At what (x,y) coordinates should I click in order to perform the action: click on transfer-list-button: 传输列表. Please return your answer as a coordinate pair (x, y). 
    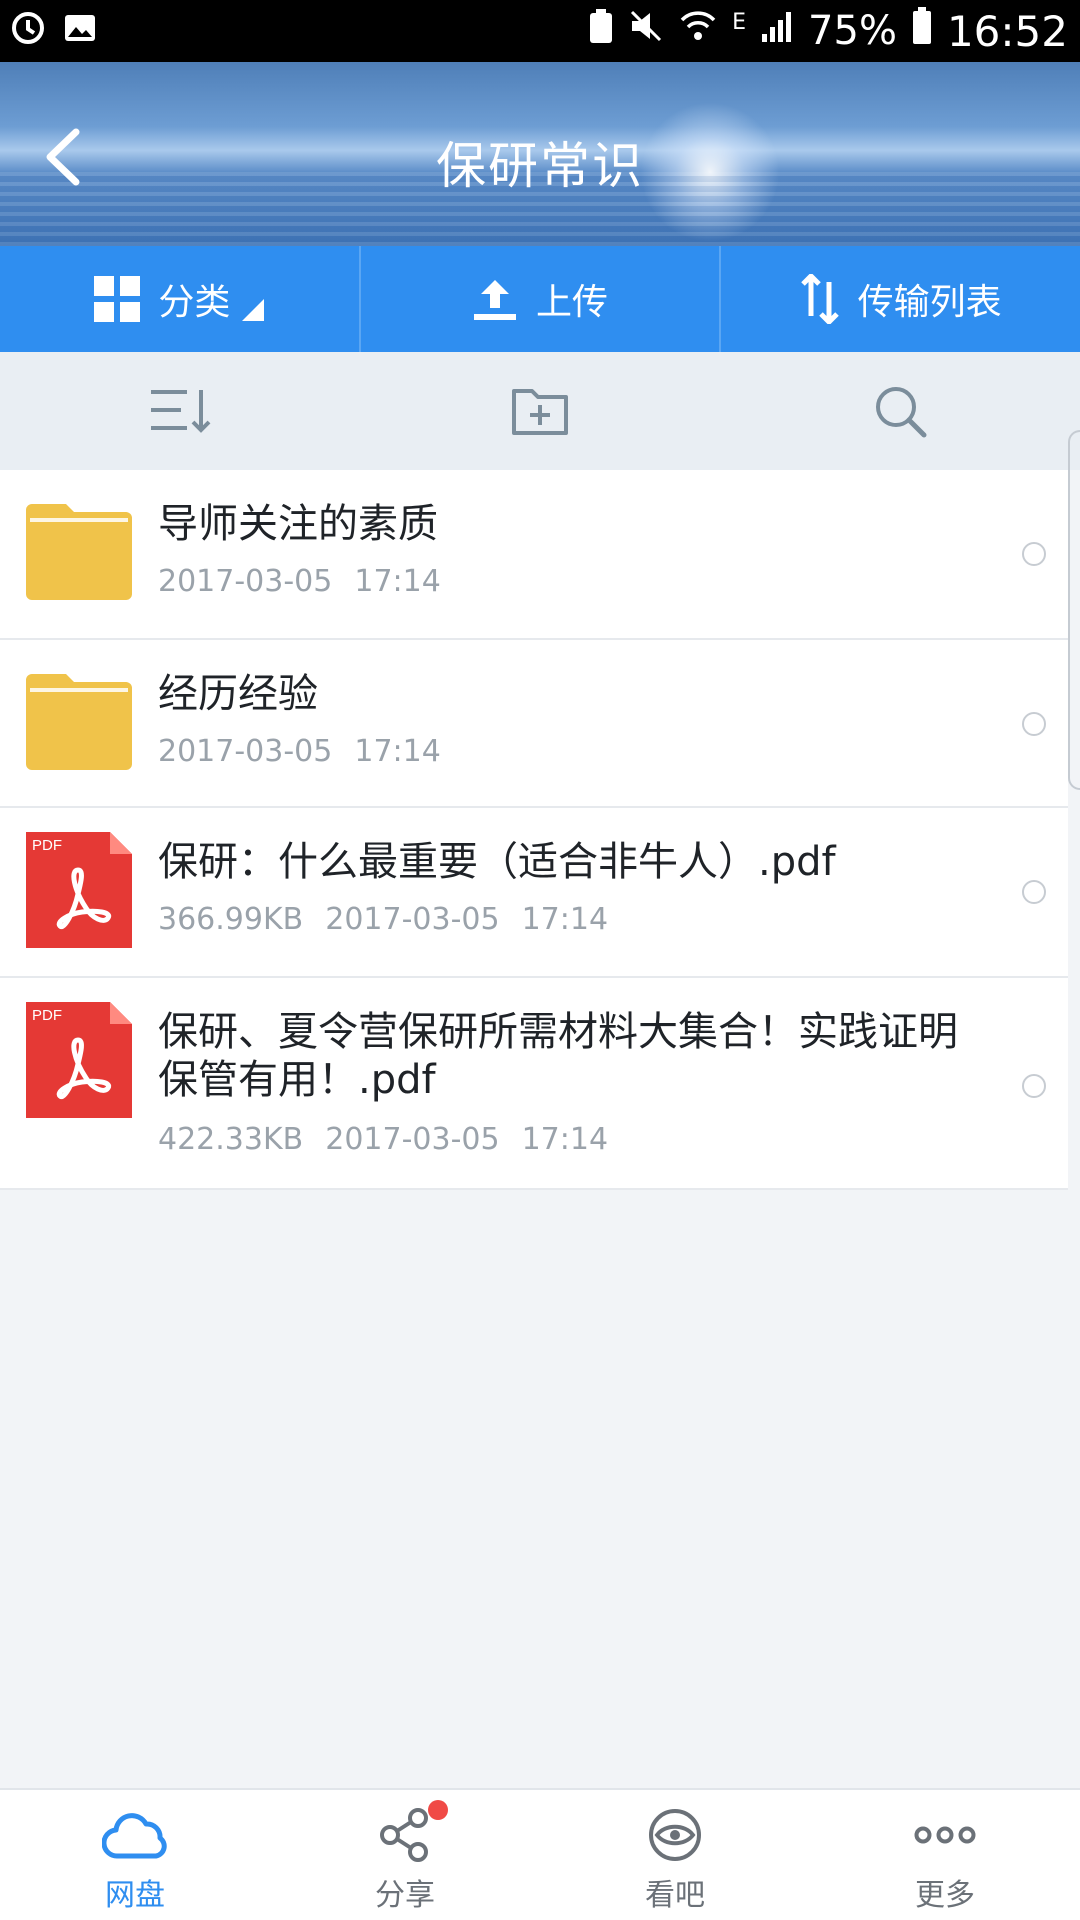
    Looking at the image, I should click on (900, 299).